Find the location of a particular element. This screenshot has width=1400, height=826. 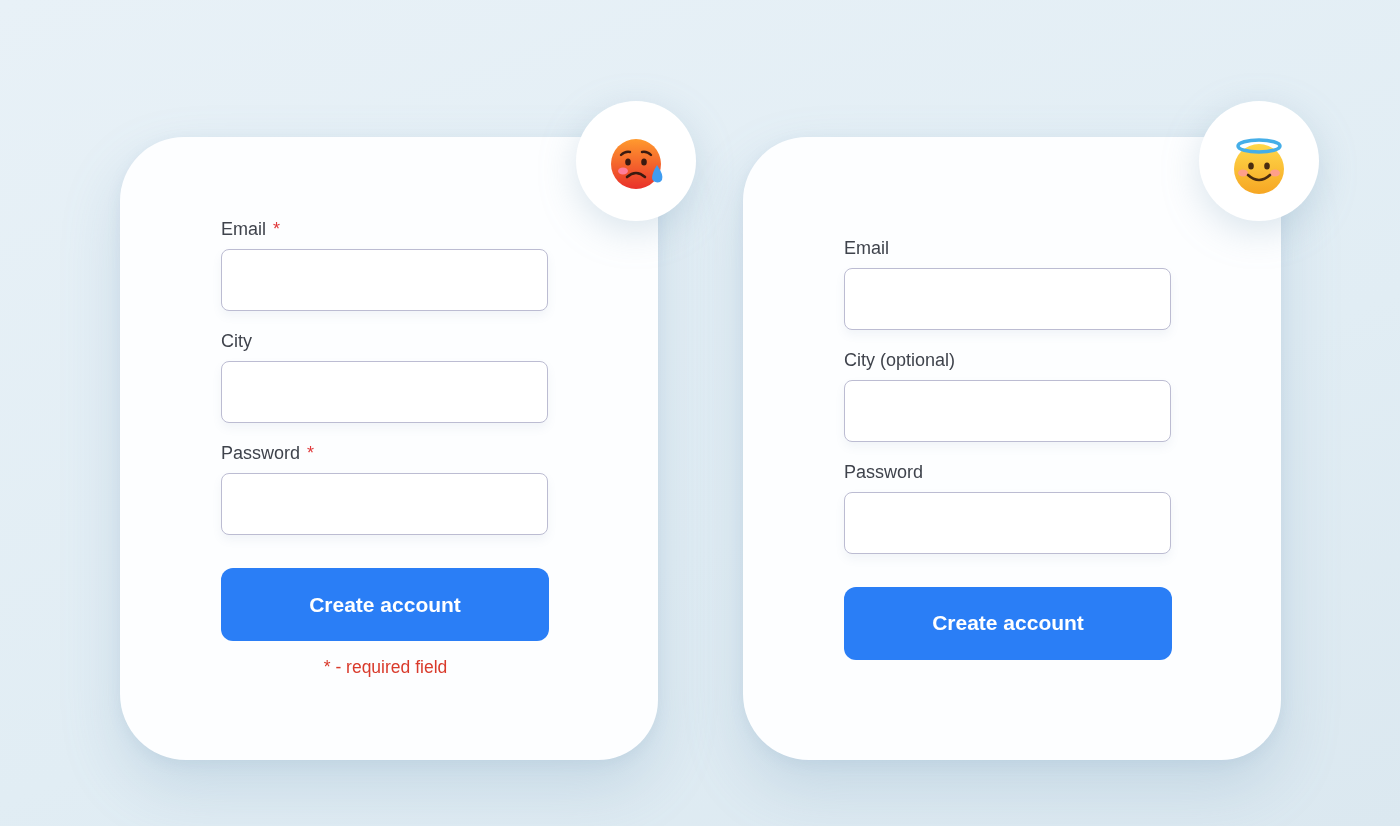

field-label: City (optional) is located at coordinates (900, 360).